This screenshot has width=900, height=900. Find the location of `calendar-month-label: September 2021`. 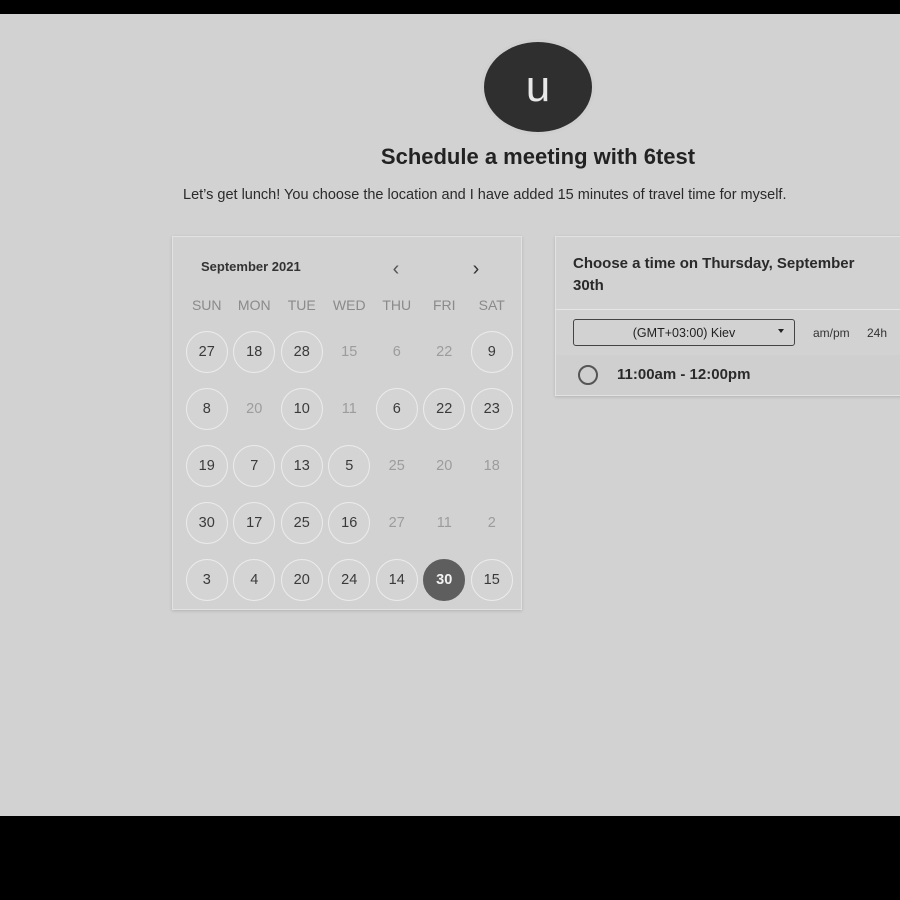

calendar-month-label: September 2021 is located at coordinates (251, 266).